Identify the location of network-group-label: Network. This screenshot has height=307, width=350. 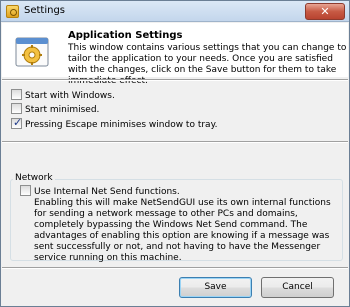
(34, 178).